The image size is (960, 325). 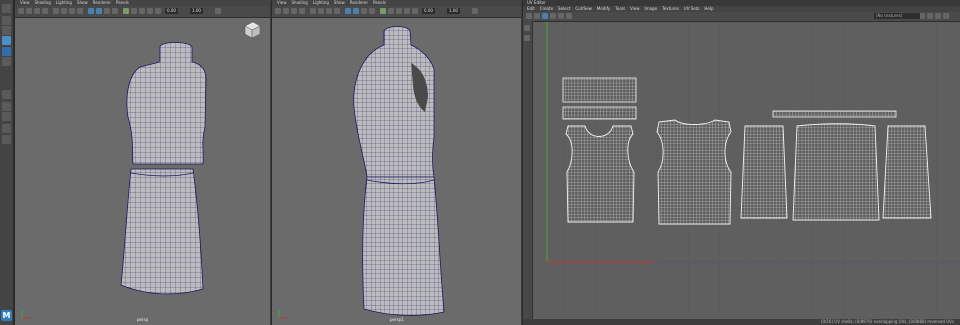 I want to click on toolbox: M, so click(x=7, y=162).